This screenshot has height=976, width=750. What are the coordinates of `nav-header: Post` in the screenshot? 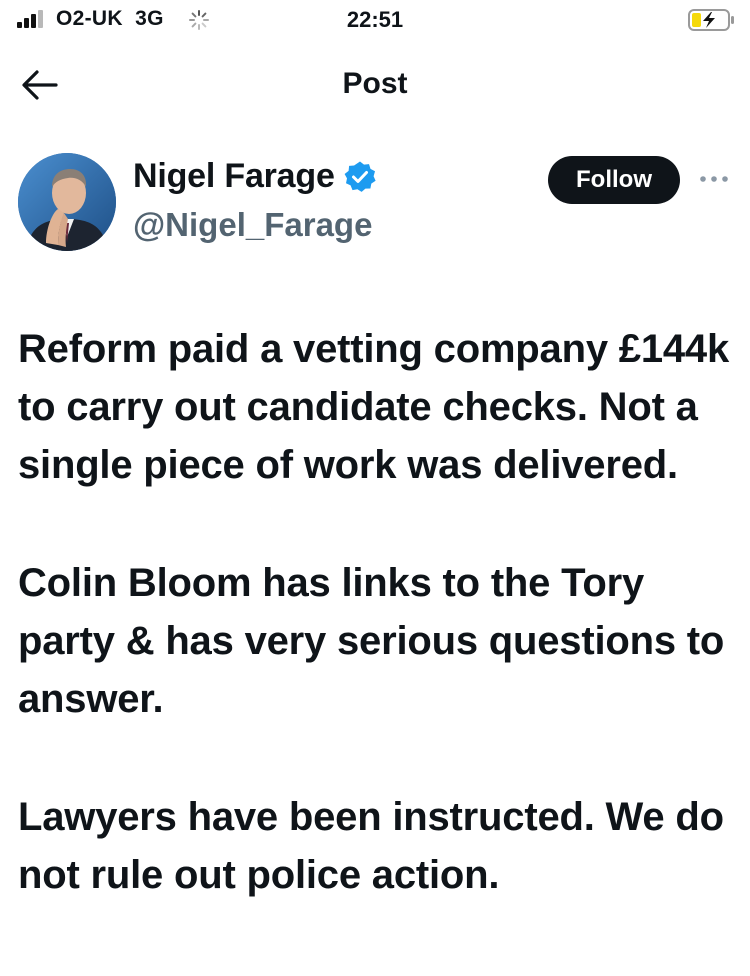 It's located at (375, 85).